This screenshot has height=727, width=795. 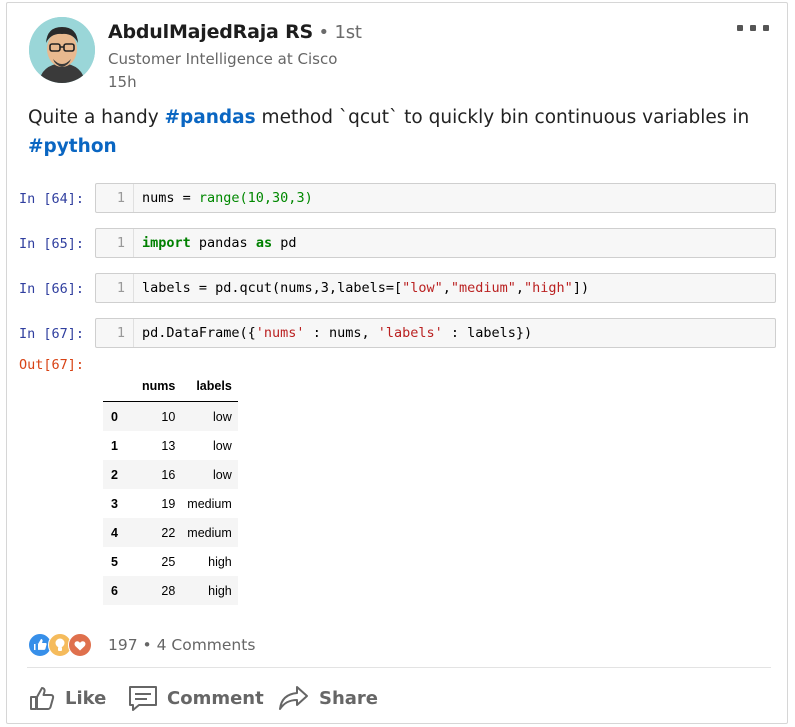 I want to click on table-cell-nums: 22, so click(x=168, y=532).